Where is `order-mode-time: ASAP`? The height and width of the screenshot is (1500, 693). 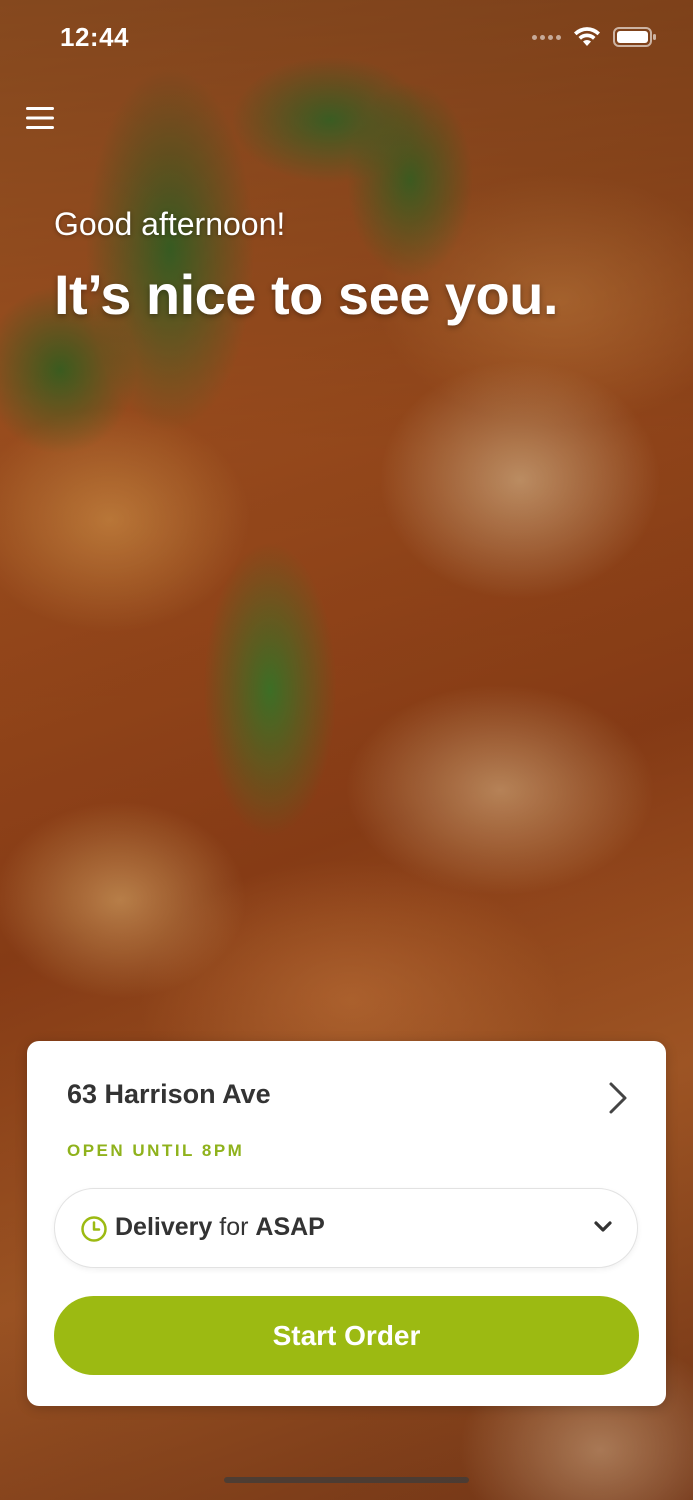
order-mode-time: ASAP is located at coordinates (290, 1227).